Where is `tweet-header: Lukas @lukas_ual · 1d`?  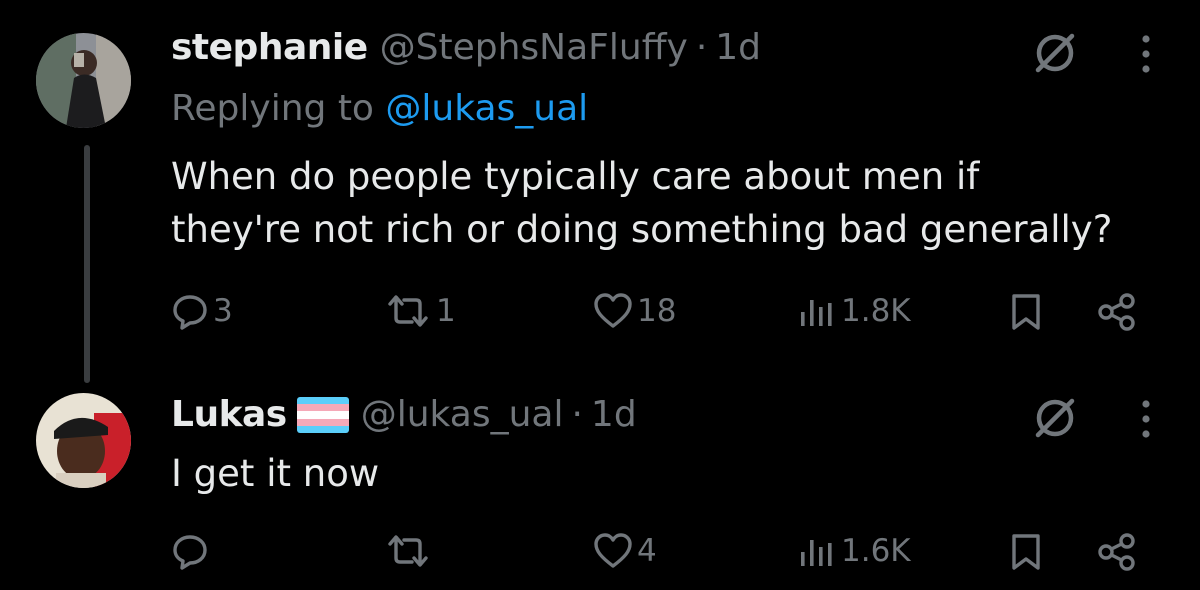 tweet-header: Lukas @lukas_ual · 1d is located at coordinates (404, 415).